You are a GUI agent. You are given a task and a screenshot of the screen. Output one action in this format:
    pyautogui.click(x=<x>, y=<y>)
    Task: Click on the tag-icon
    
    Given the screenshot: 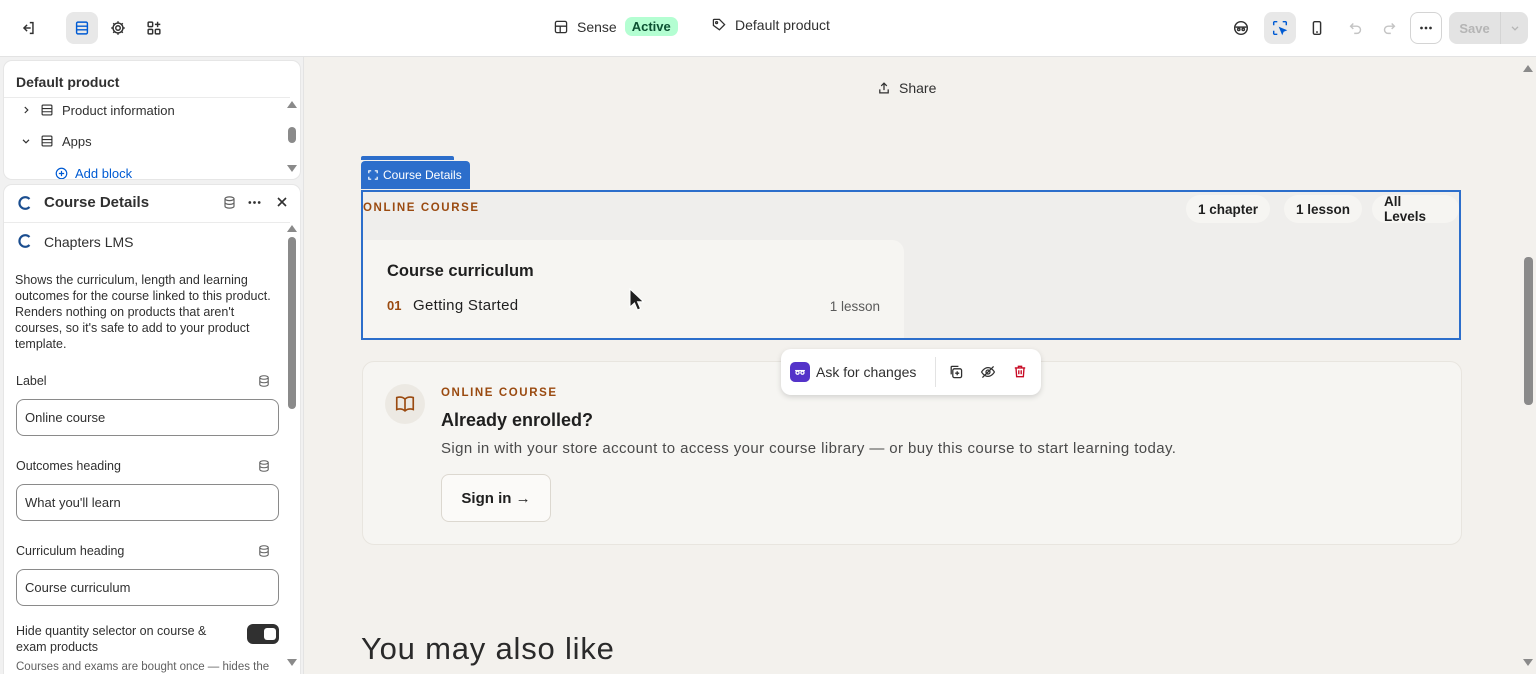 What is the action you would take?
    pyautogui.click(x=719, y=24)
    